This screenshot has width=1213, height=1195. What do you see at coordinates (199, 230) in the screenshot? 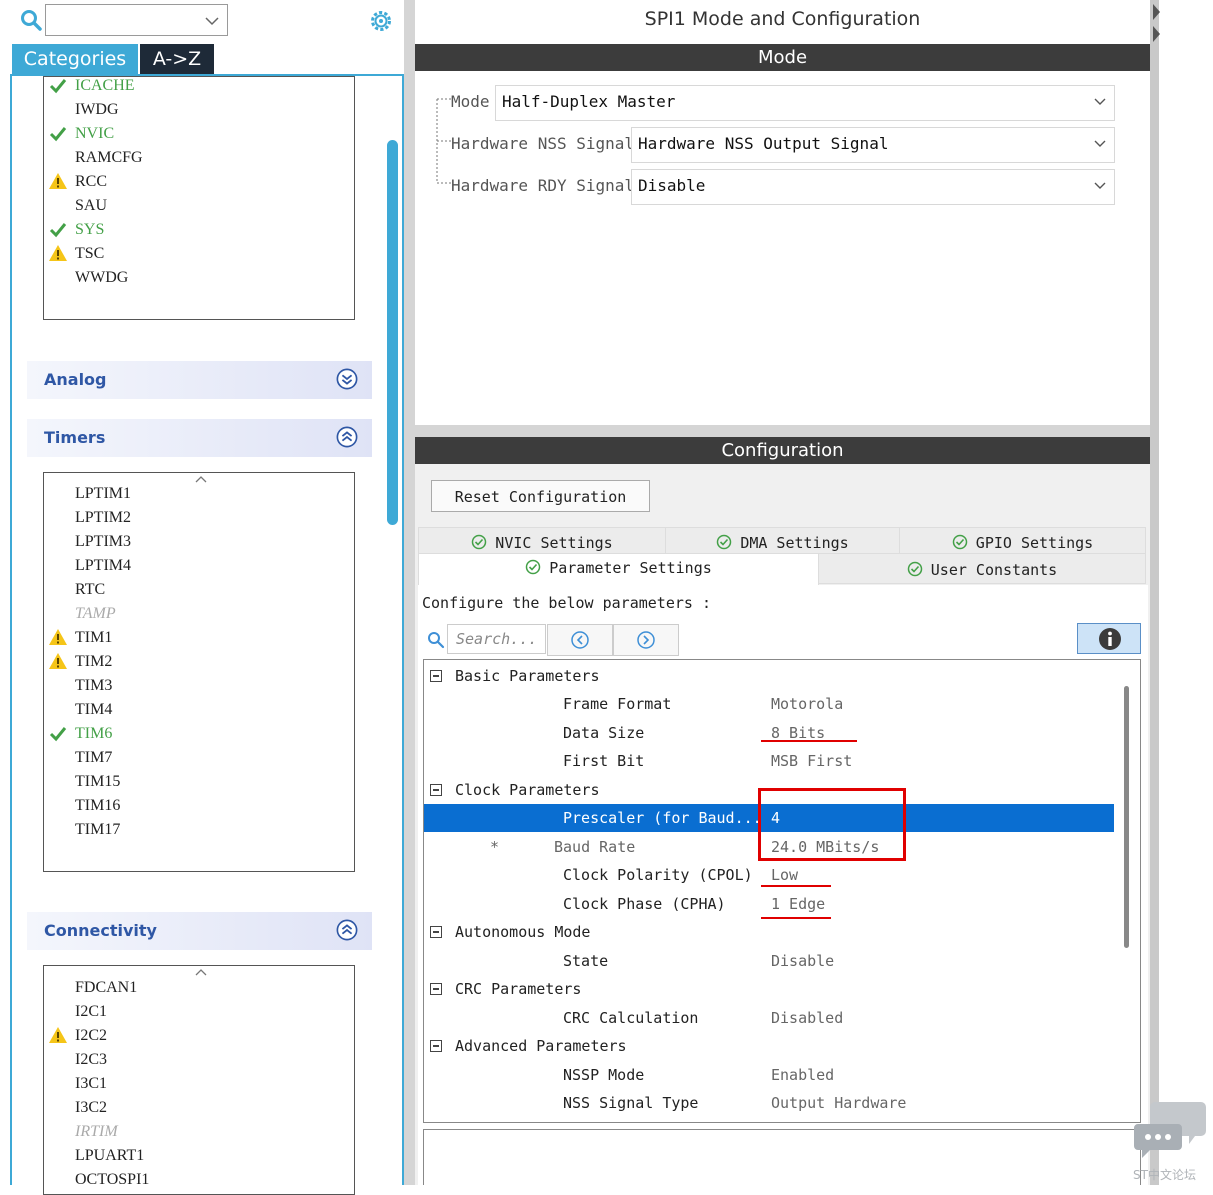
I see `list-item: SYS` at bounding box center [199, 230].